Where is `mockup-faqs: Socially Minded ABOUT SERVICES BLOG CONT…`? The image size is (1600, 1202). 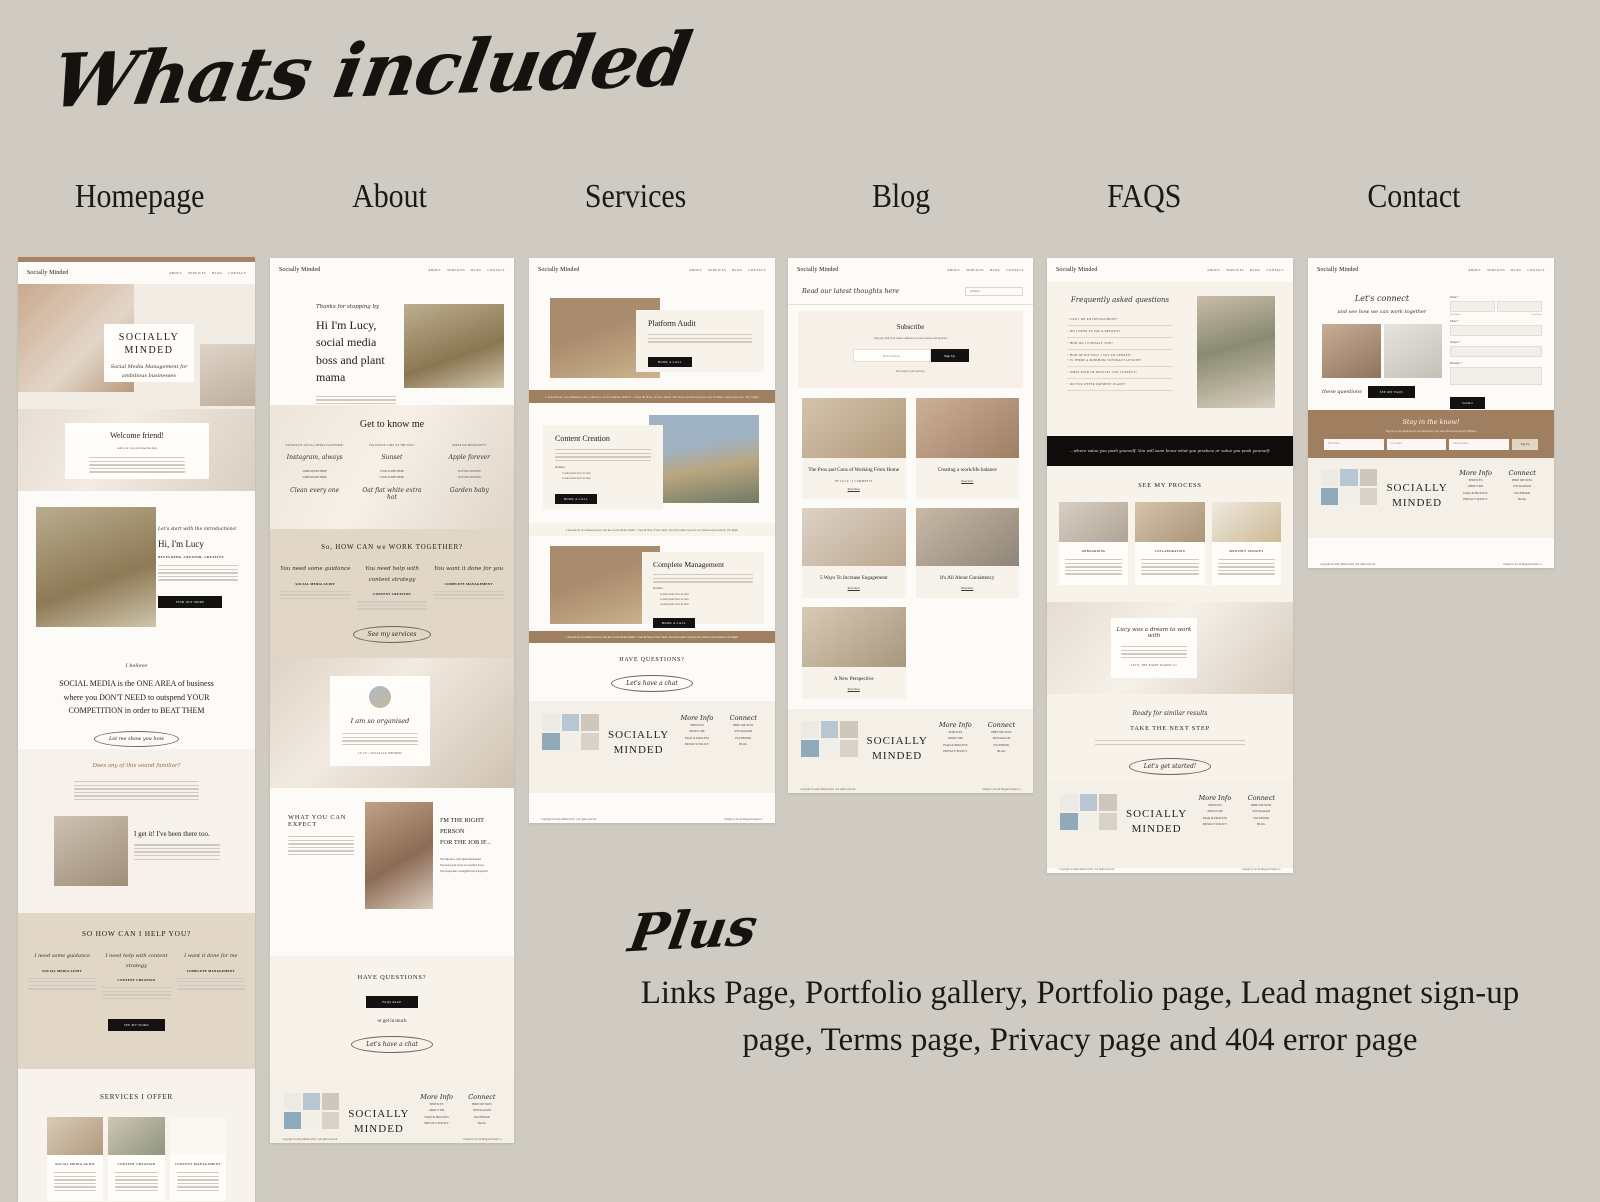
mockup-faqs: Socially Minded ABOUT SERVICES BLOG CONT… is located at coordinates (1170, 565).